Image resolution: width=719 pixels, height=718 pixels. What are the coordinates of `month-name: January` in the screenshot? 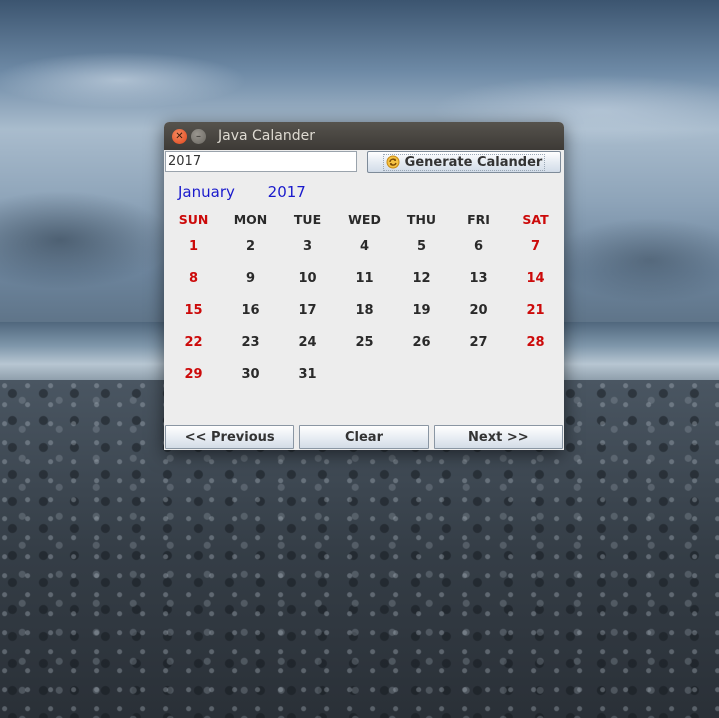 It's located at (206, 192).